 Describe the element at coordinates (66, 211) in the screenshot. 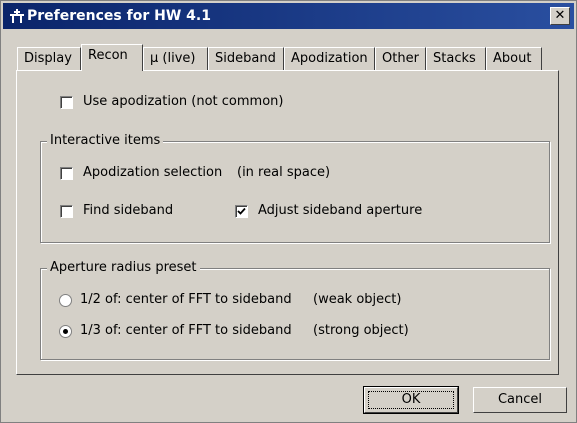

I see `find-sideband-checkbox` at that location.